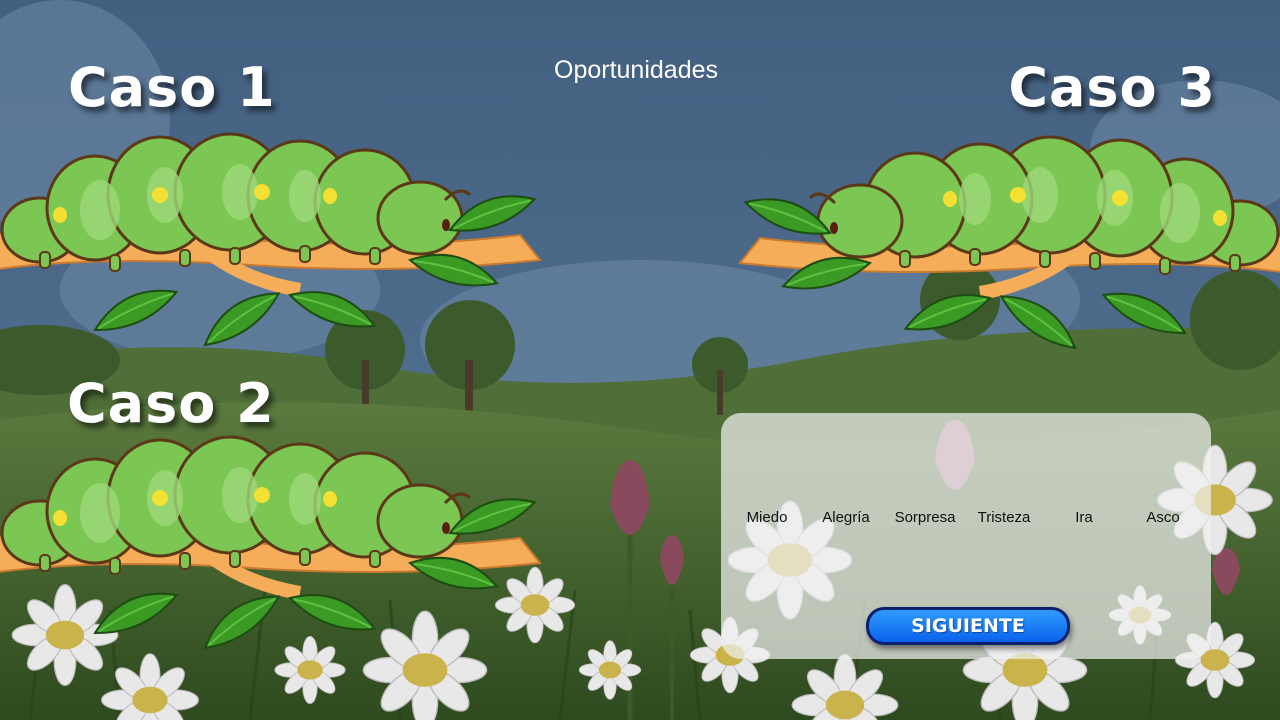  What do you see at coordinates (171, 403) in the screenshot?
I see `case-2-title: Caso 2` at bounding box center [171, 403].